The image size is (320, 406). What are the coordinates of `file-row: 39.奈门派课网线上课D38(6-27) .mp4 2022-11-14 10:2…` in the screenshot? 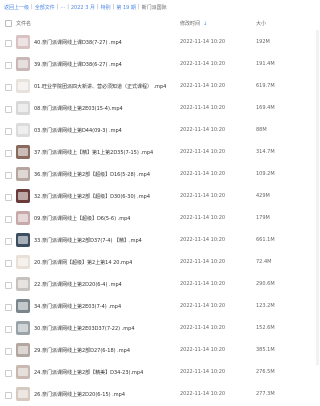 It's located at (160, 65).